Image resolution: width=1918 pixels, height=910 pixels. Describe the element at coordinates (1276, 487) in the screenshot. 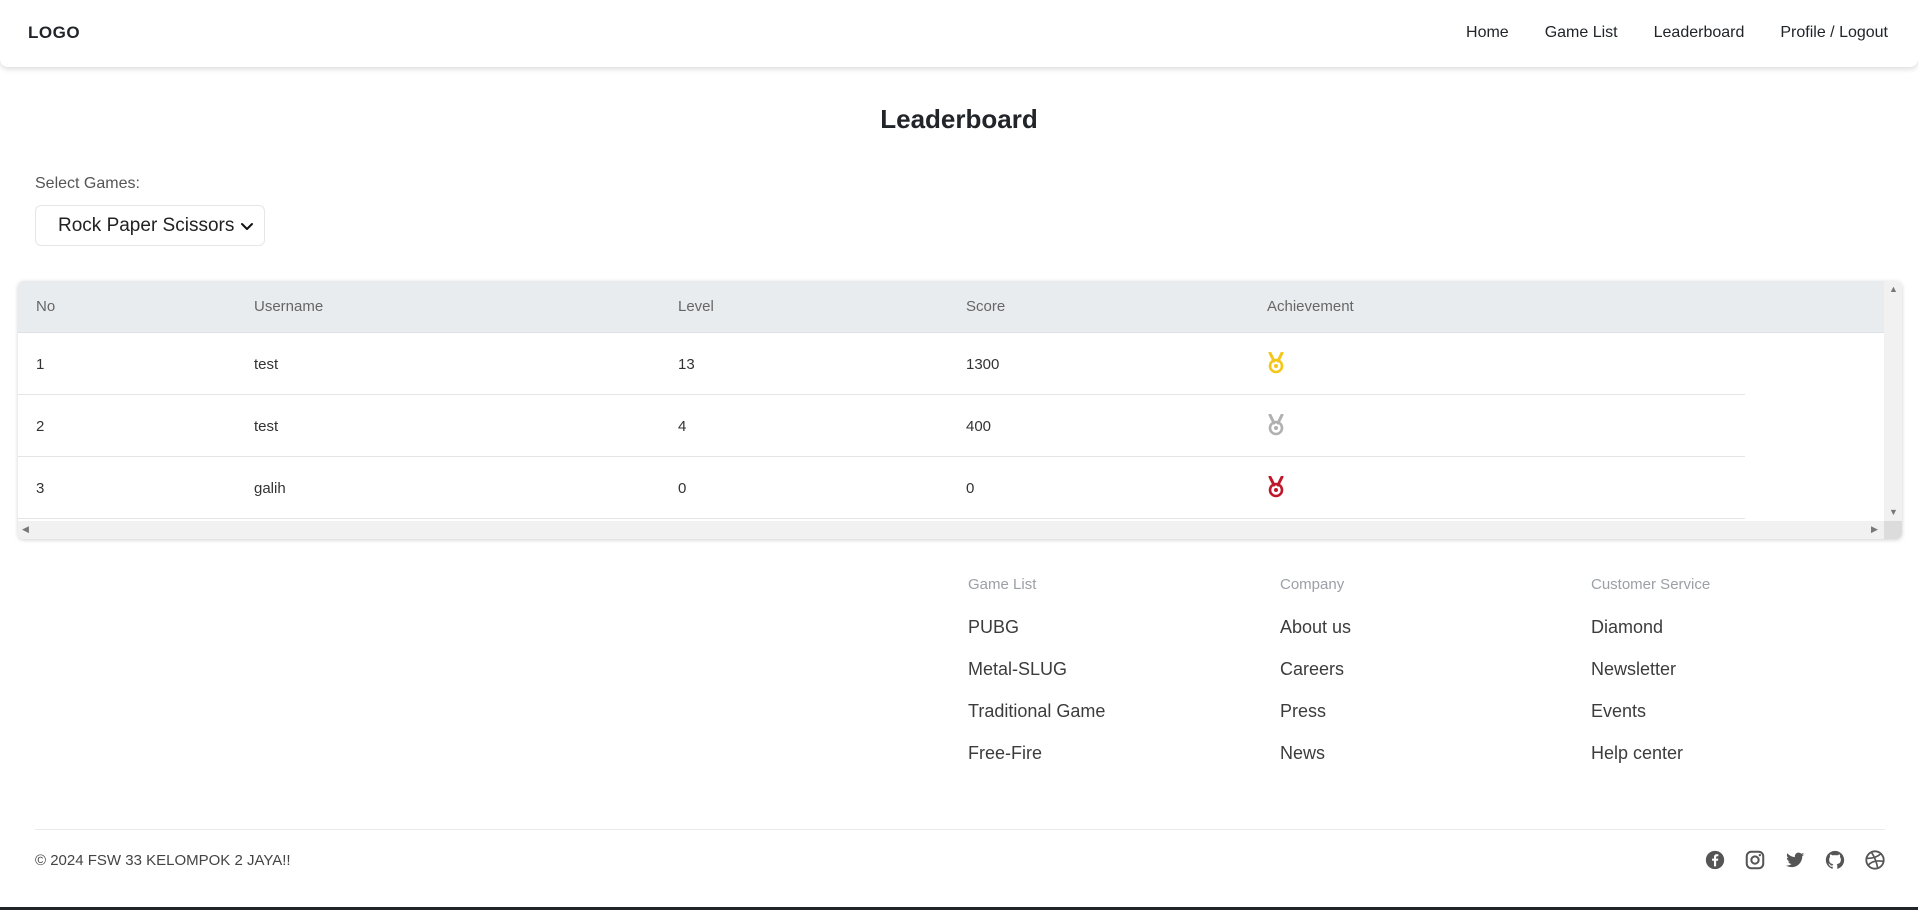

I see `bronze-medal-icon` at that location.